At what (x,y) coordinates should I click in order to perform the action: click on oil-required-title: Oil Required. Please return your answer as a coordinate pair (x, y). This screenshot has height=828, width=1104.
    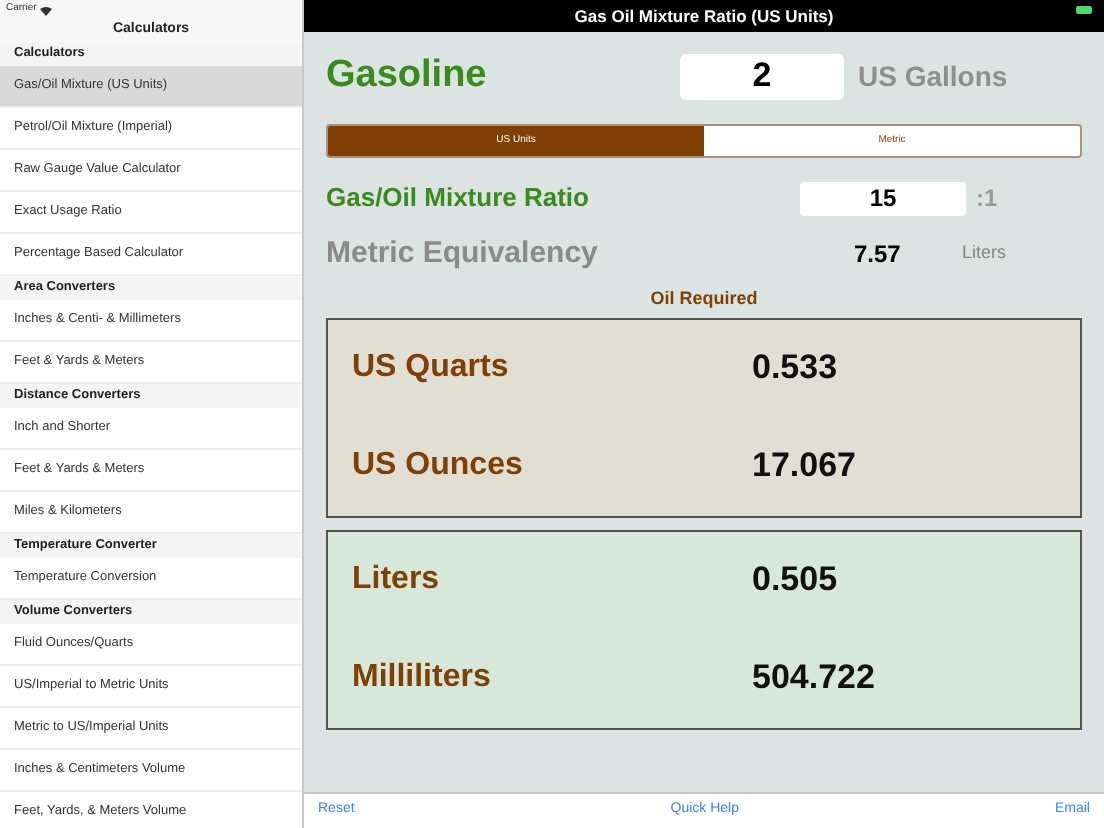
    Looking at the image, I should click on (704, 299).